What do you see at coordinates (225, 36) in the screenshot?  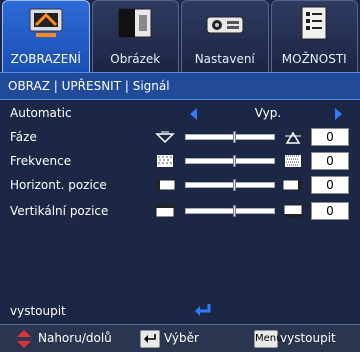 I see `tab-nastaveni: Nastavení` at bounding box center [225, 36].